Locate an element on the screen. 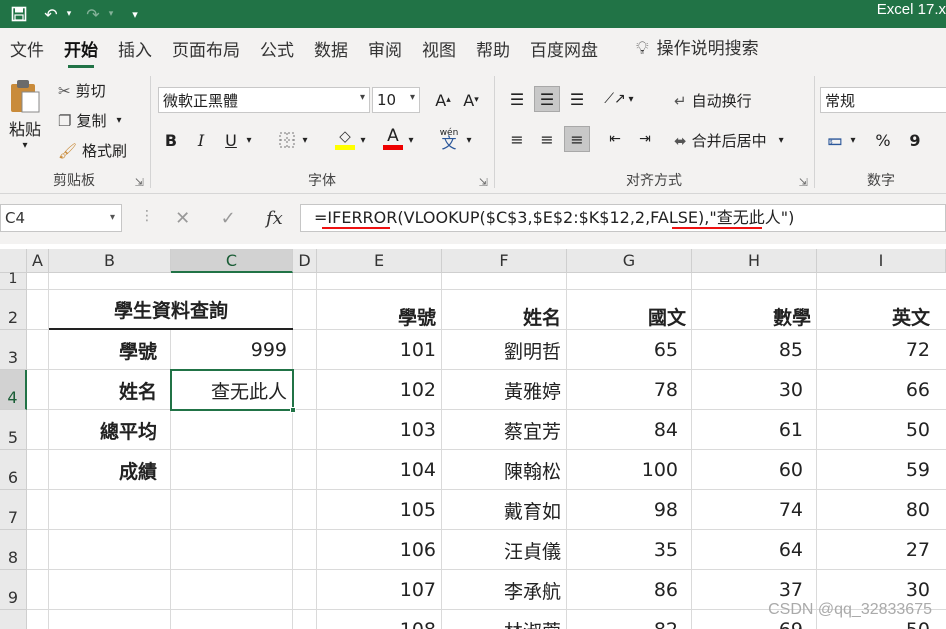  cell-math: 74 is located at coordinates (754, 510).